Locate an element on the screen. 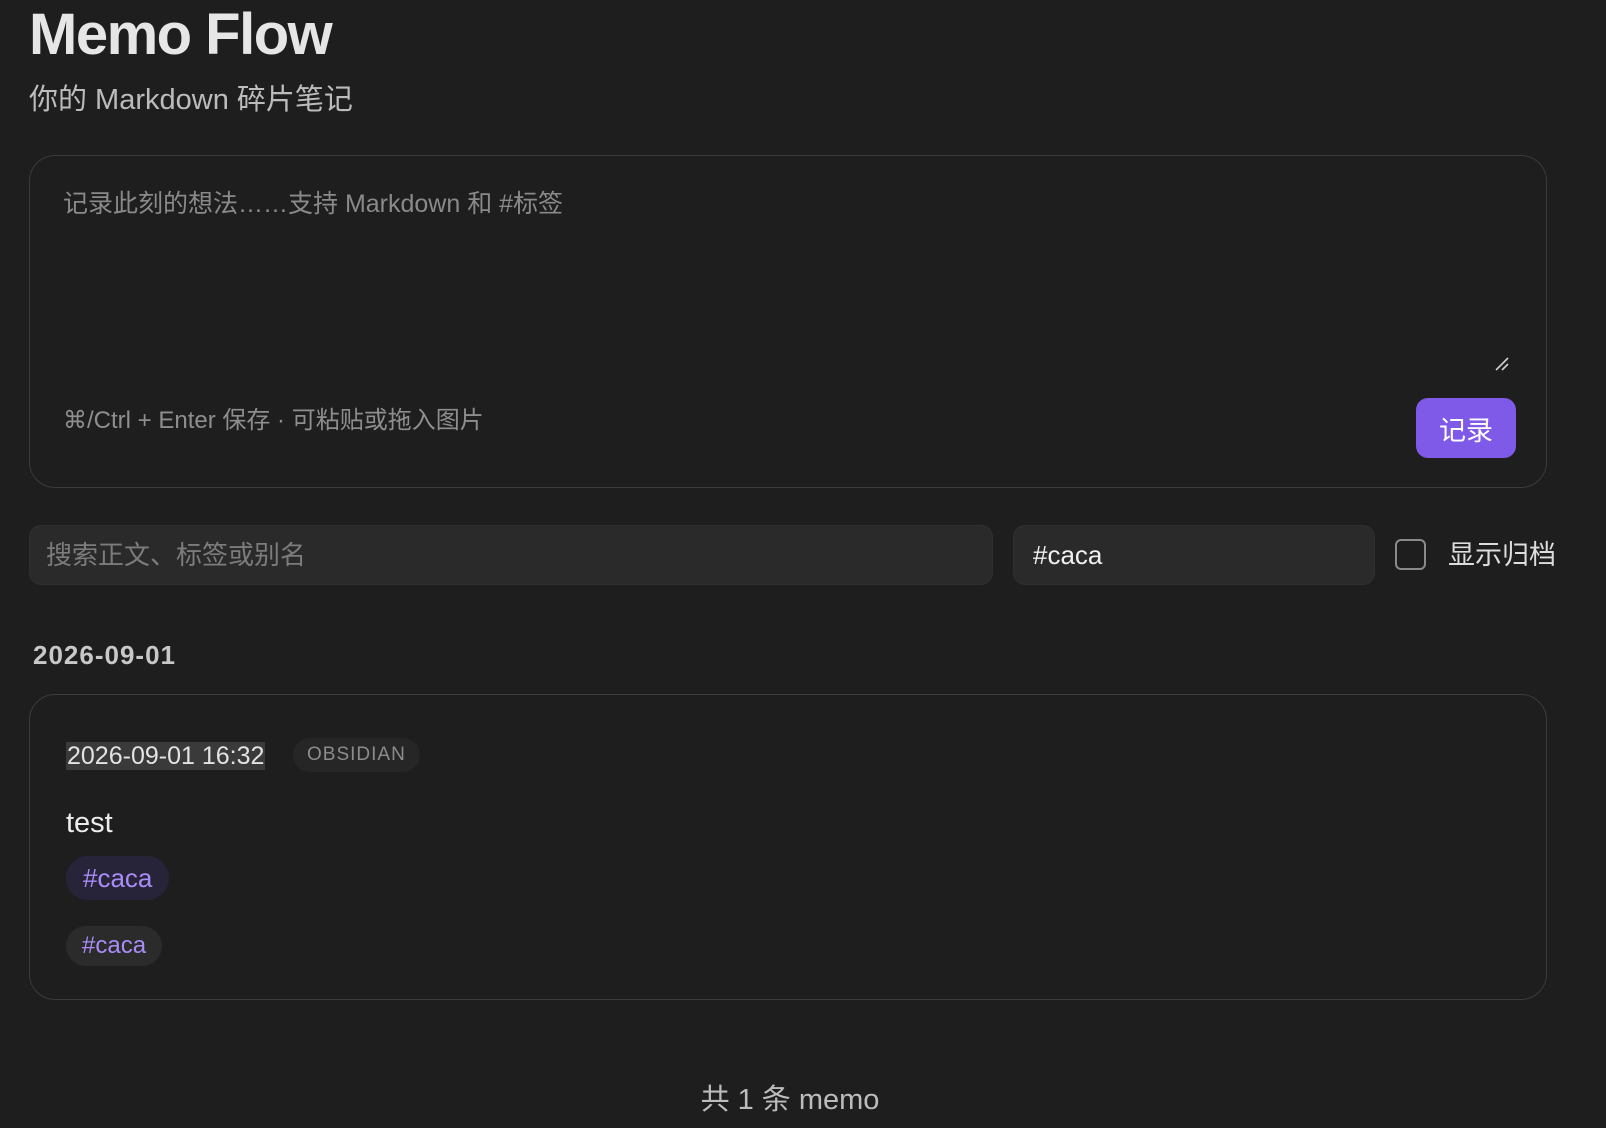 The width and height of the screenshot is (1606, 1128). date-group-heading: 2026-09-01 is located at coordinates (104, 655).